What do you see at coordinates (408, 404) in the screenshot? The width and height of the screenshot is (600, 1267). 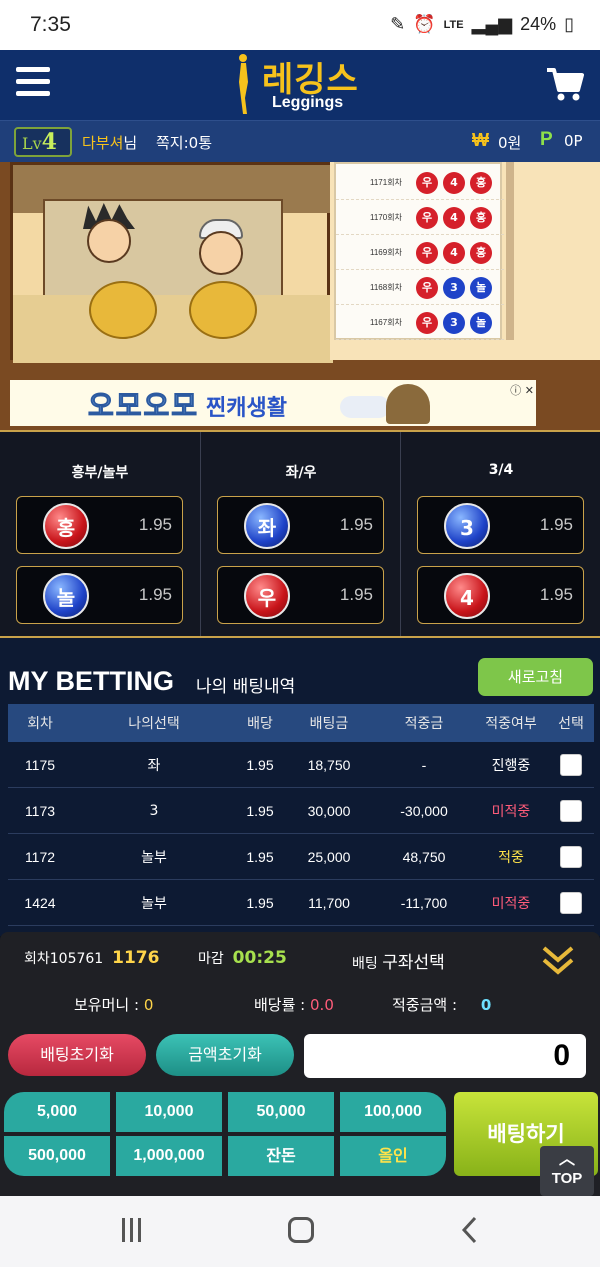 I see `ad-character-icon` at bounding box center [408, 404].